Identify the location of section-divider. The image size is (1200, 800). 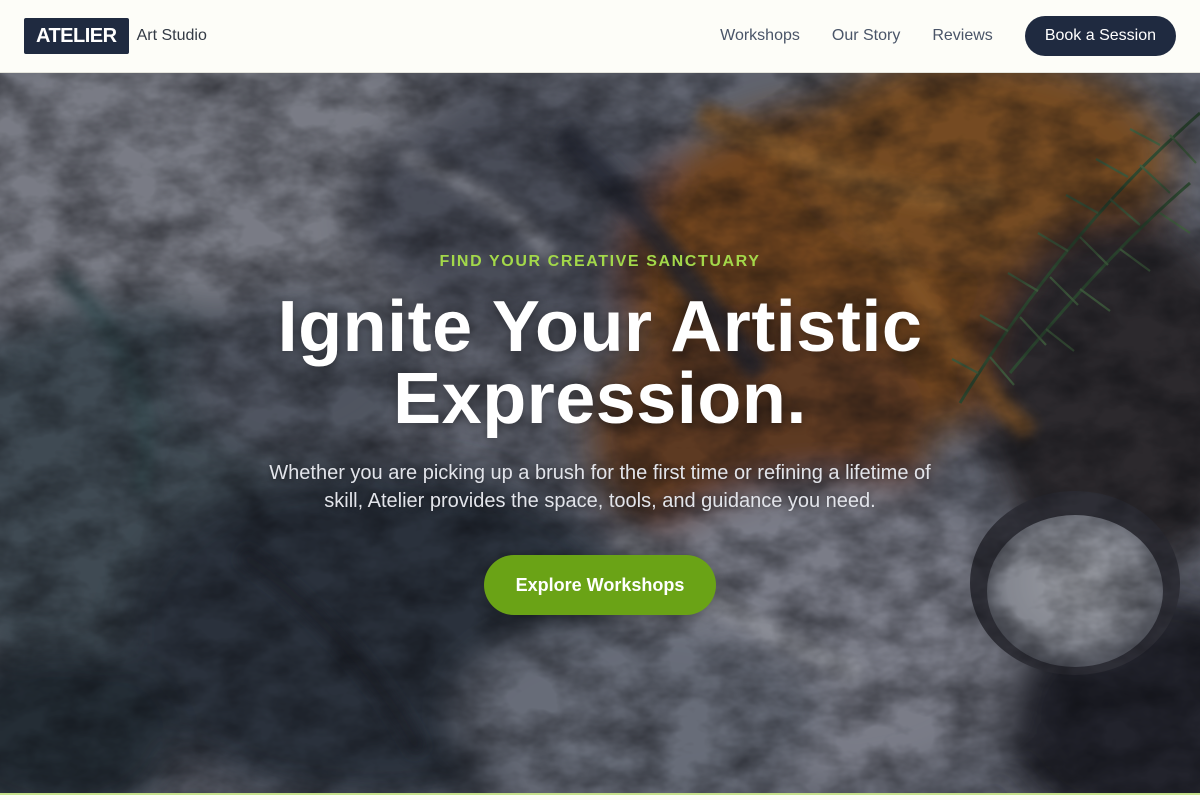
(600, 796).